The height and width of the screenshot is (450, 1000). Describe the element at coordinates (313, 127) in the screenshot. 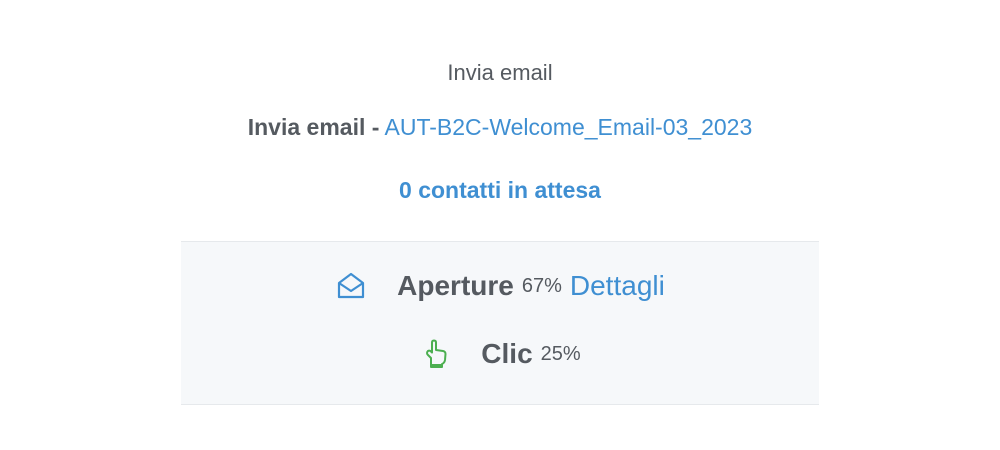

I see `node-title-prefix: Invia email -` at that location.